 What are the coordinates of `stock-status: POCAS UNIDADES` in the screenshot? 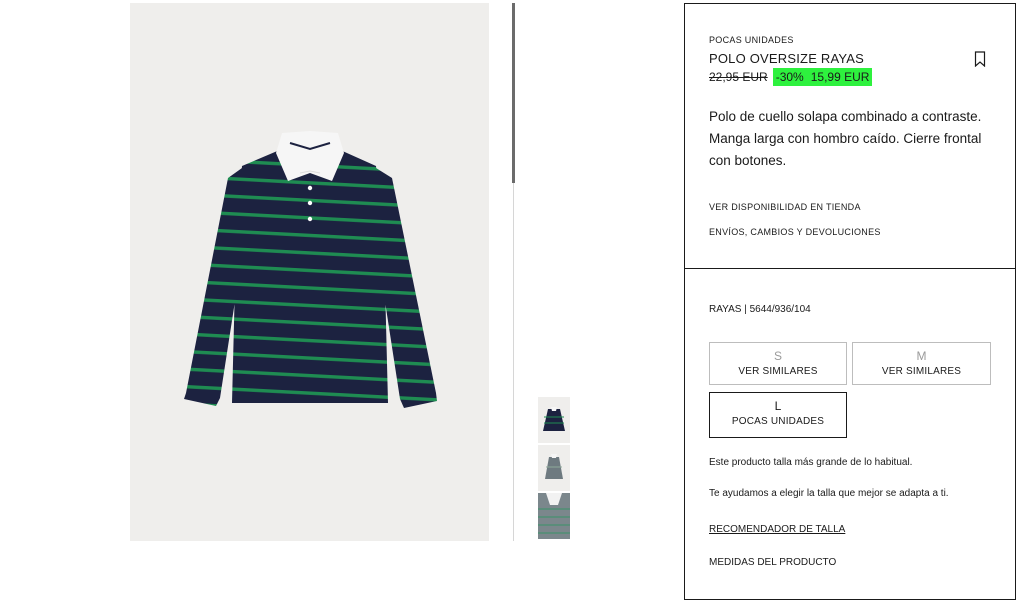 It's located at (751, 40).